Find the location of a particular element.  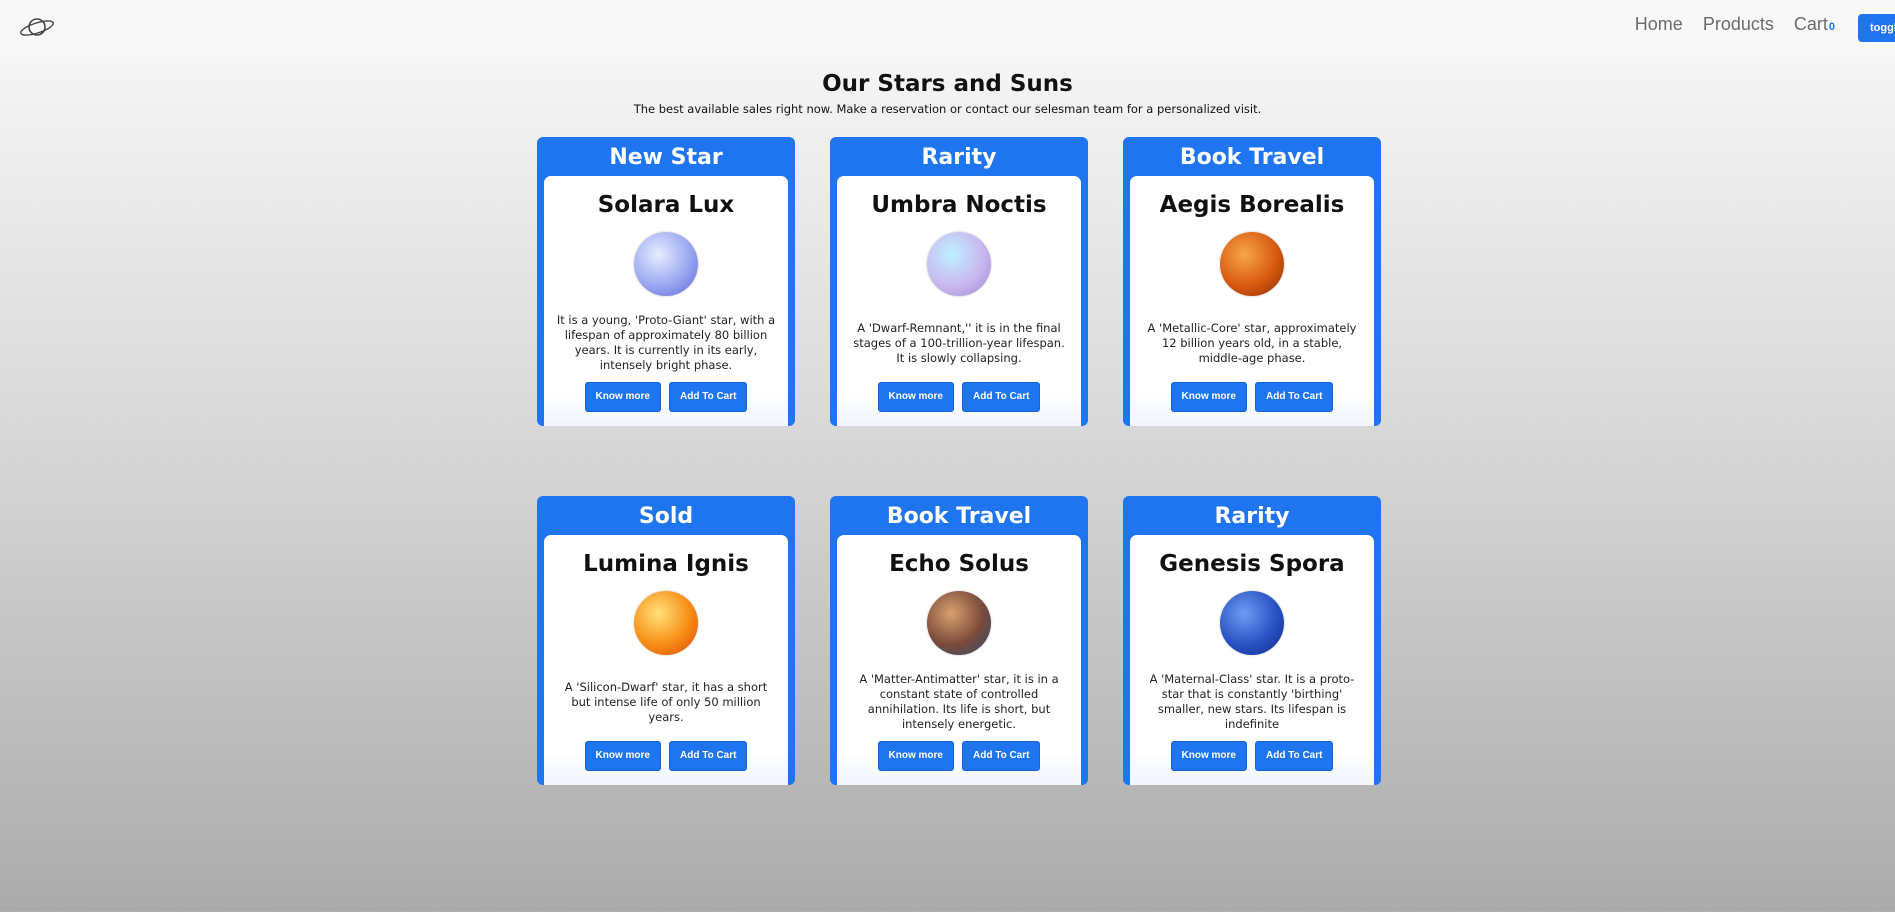

nav-cart-label: Cart is located at coordinates (1810, 24).